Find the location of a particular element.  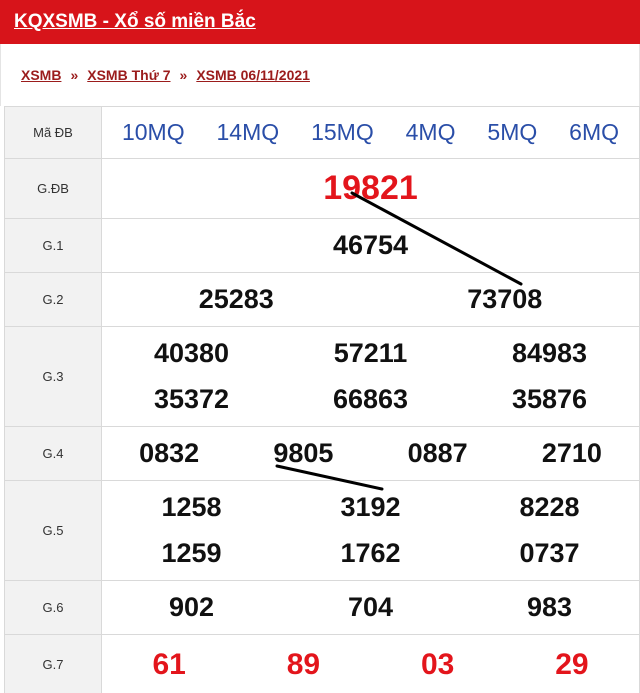

prize-label: G.2 is located at coordinates (53, 299).